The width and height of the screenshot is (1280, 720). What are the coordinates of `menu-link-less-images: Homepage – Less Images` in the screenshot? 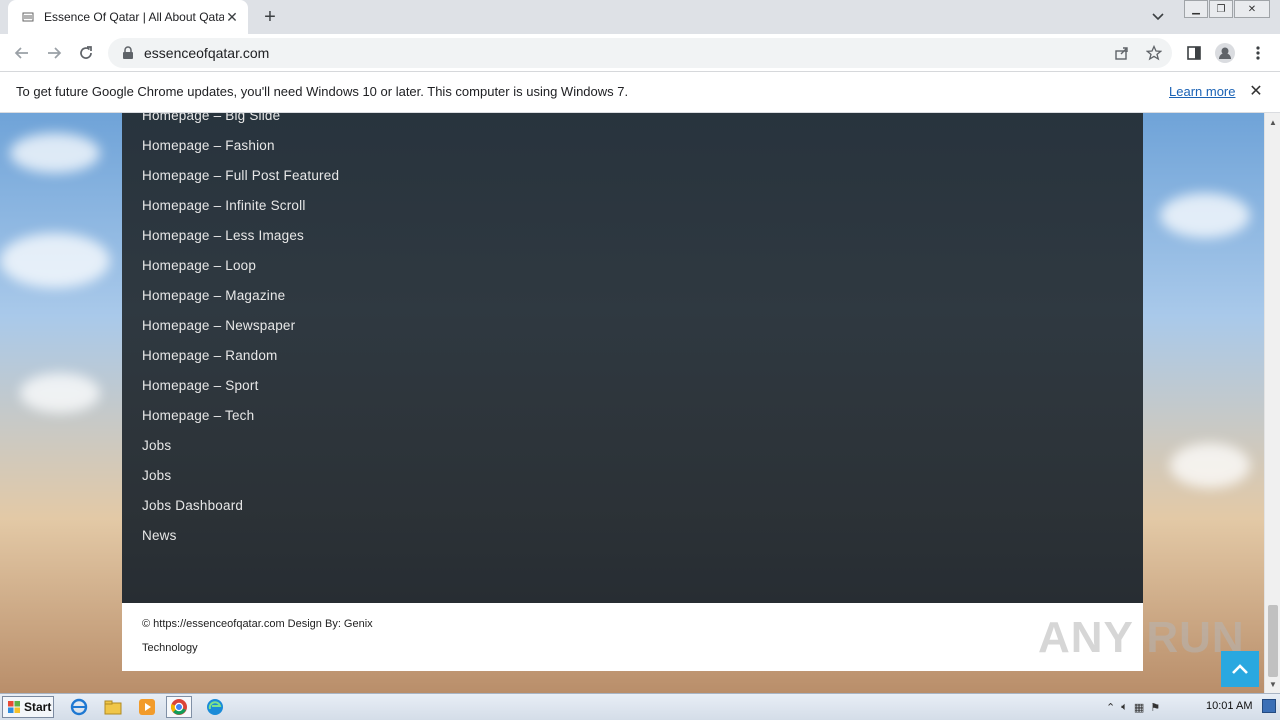 It's located at (223, 235).